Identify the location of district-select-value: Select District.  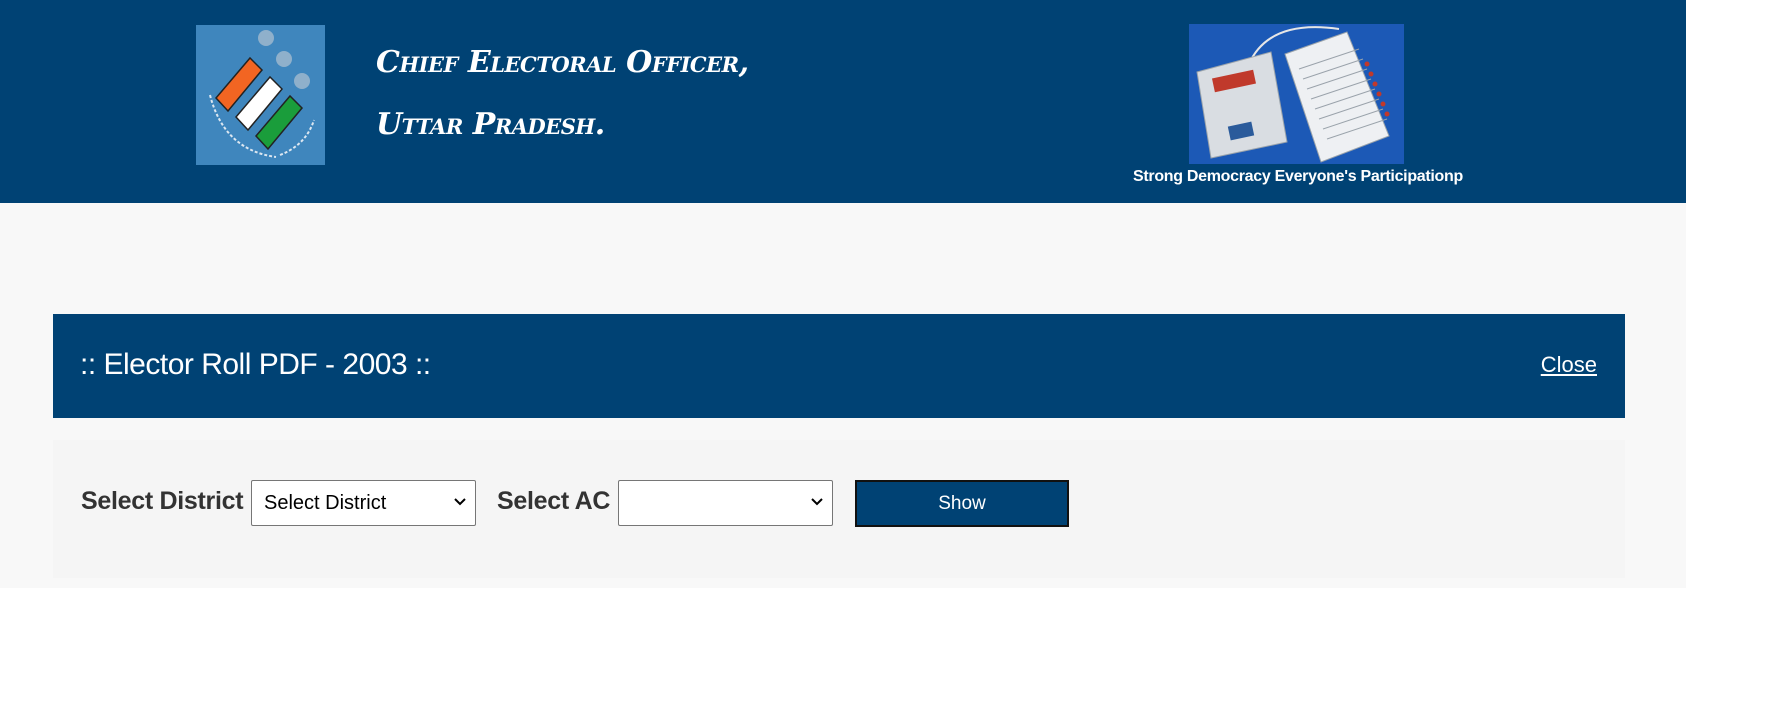
(325, 503).